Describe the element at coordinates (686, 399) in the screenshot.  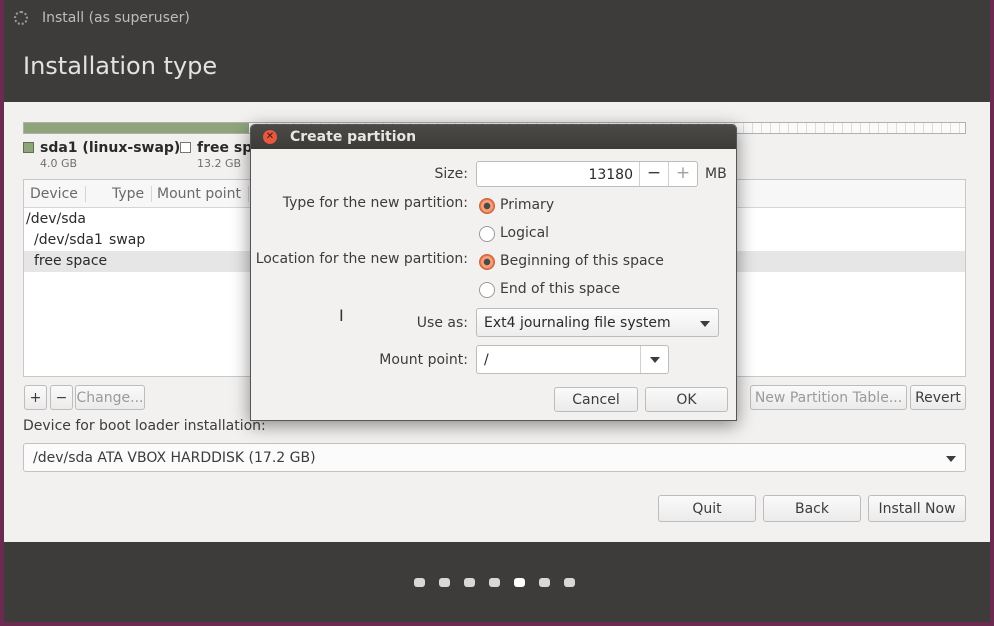
I see `ok-button: OK` at that location.